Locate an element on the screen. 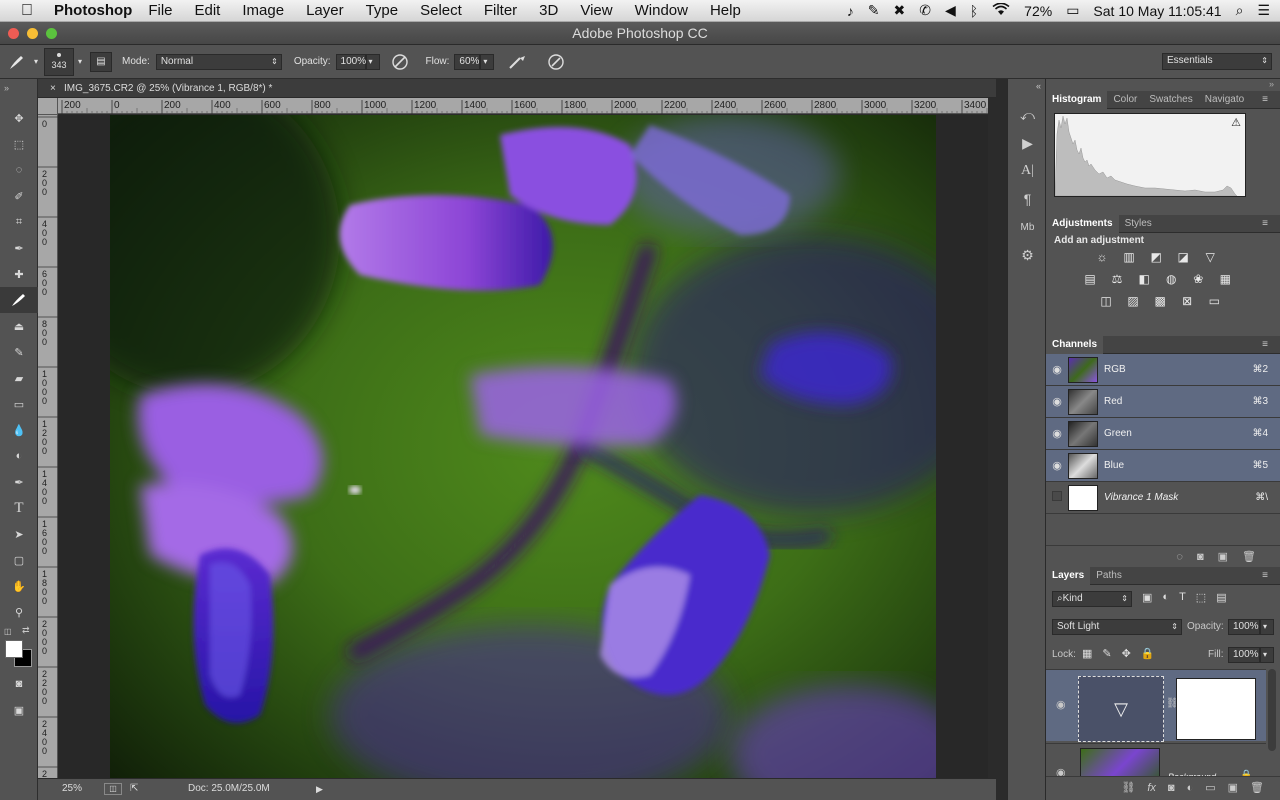  clone-stamp-tool-icon: ⏏ is located at coordinates (19, 326).